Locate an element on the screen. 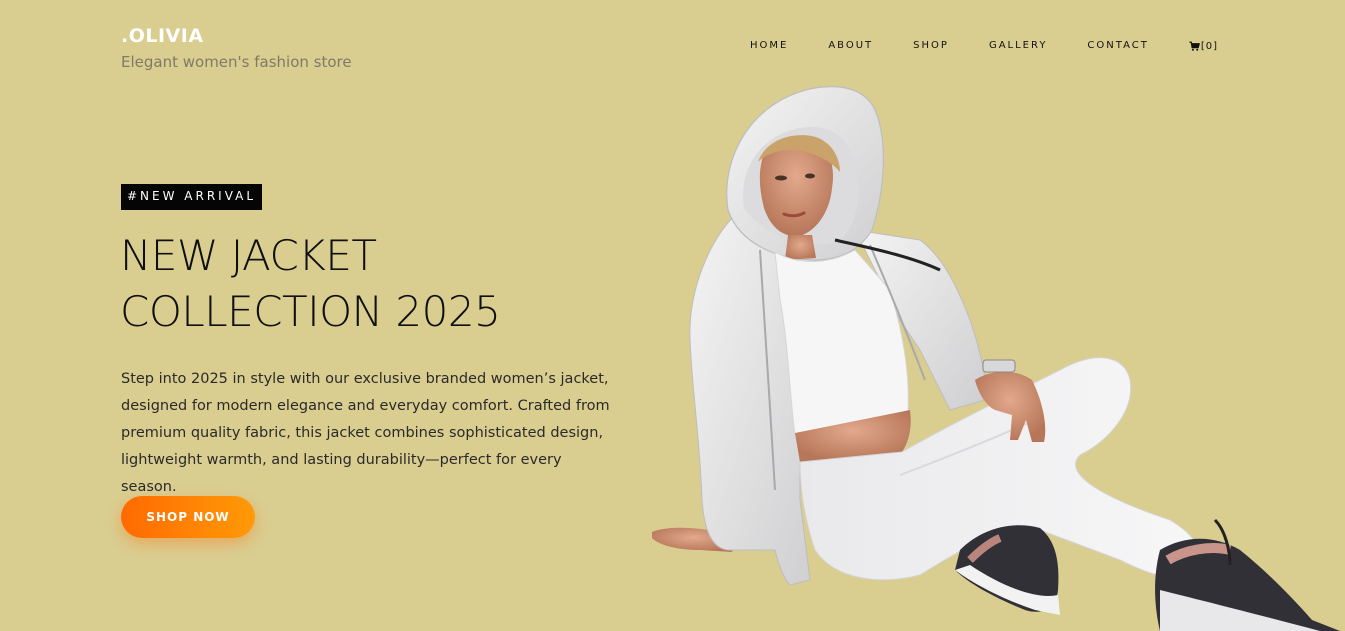 This screenshot has height=631, width=1345. nav-item-gallery: GALLERY is located at coordinates (1018, 46).